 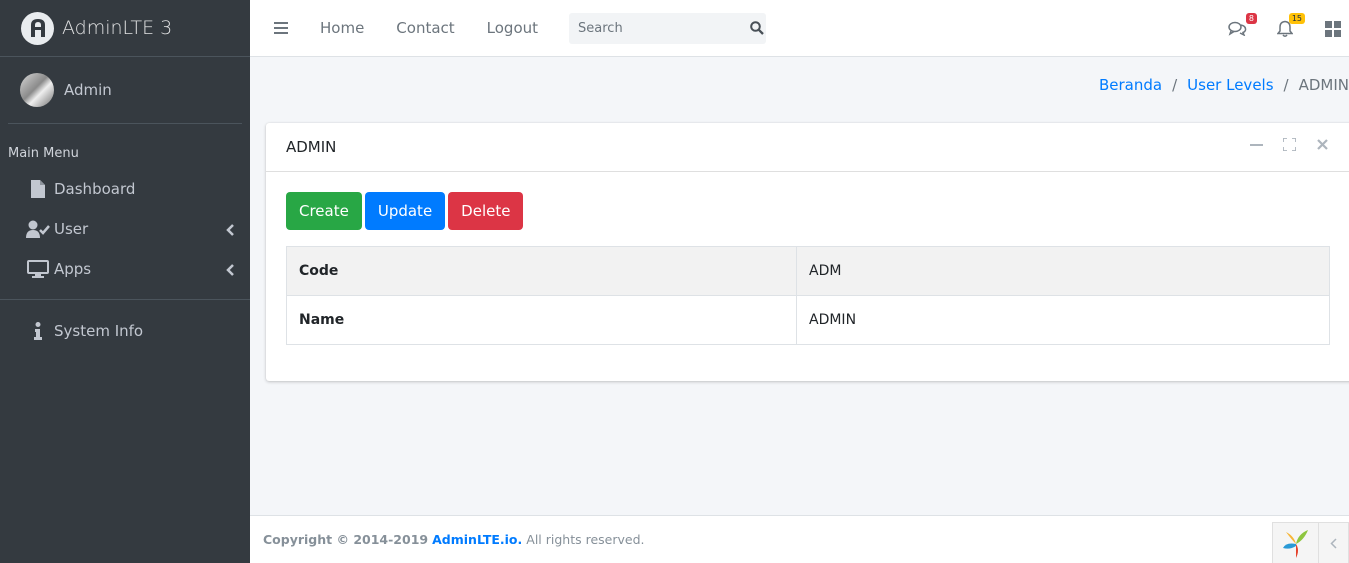 I want to click on breadcrumb-active: ADMIN, so click(x=1323, y=85).